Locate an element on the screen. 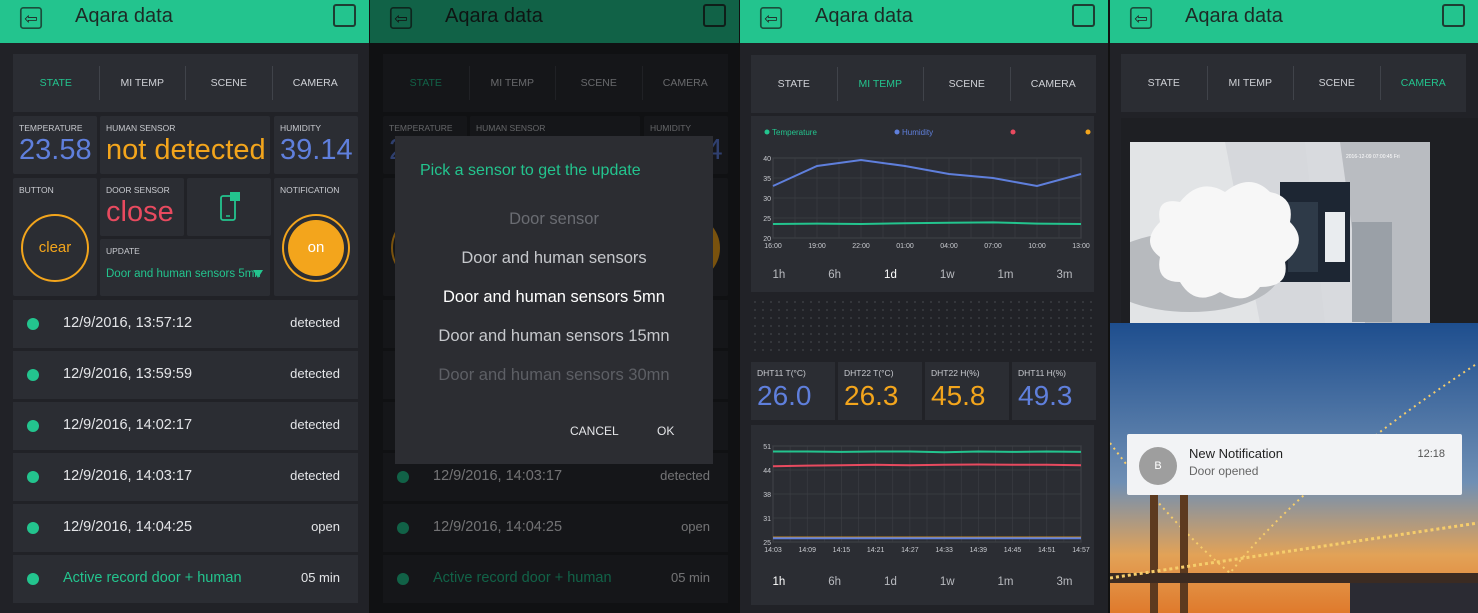  table-row: 12/9/2016, 14:04:25 open is located at coordinates (185, 528).